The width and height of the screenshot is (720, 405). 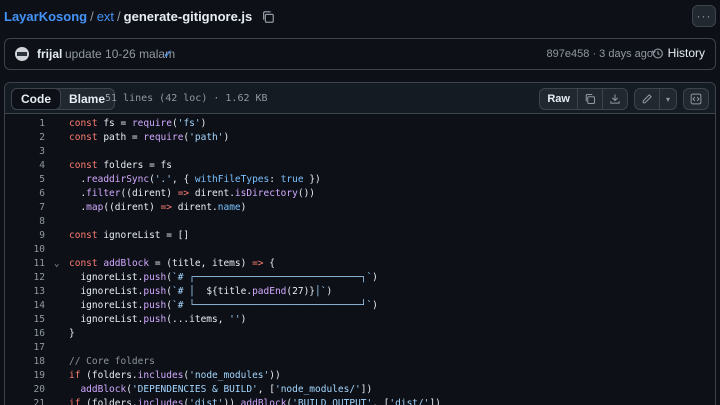 I want to click on line-number: 10, so click(x=25, y=250).